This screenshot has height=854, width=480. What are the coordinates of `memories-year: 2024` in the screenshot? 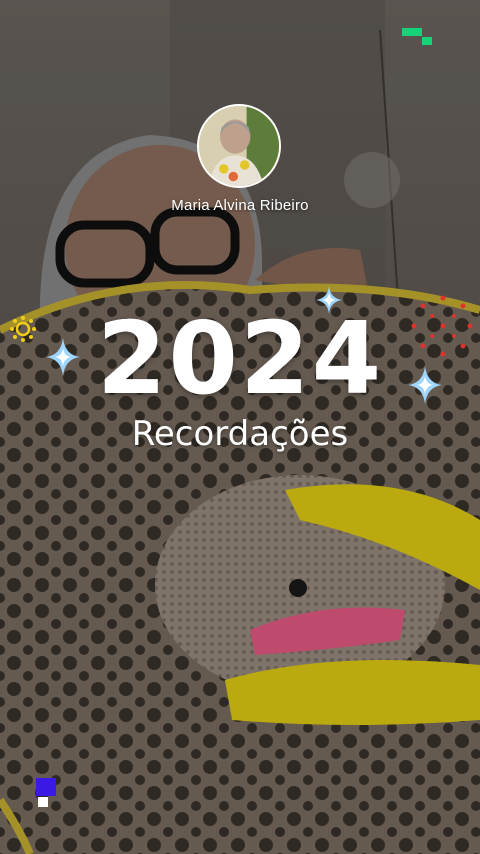 It's located at (240, 358).